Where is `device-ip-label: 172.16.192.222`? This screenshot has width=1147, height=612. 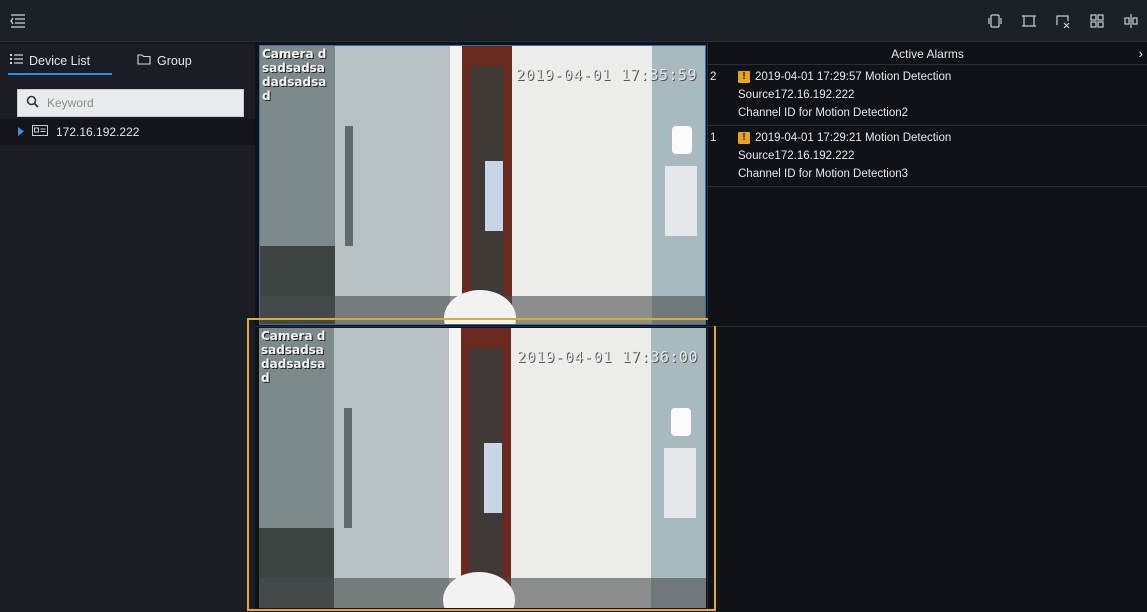 device-ip-label: 172.16.192.222 is located at coordinates (98, 132).